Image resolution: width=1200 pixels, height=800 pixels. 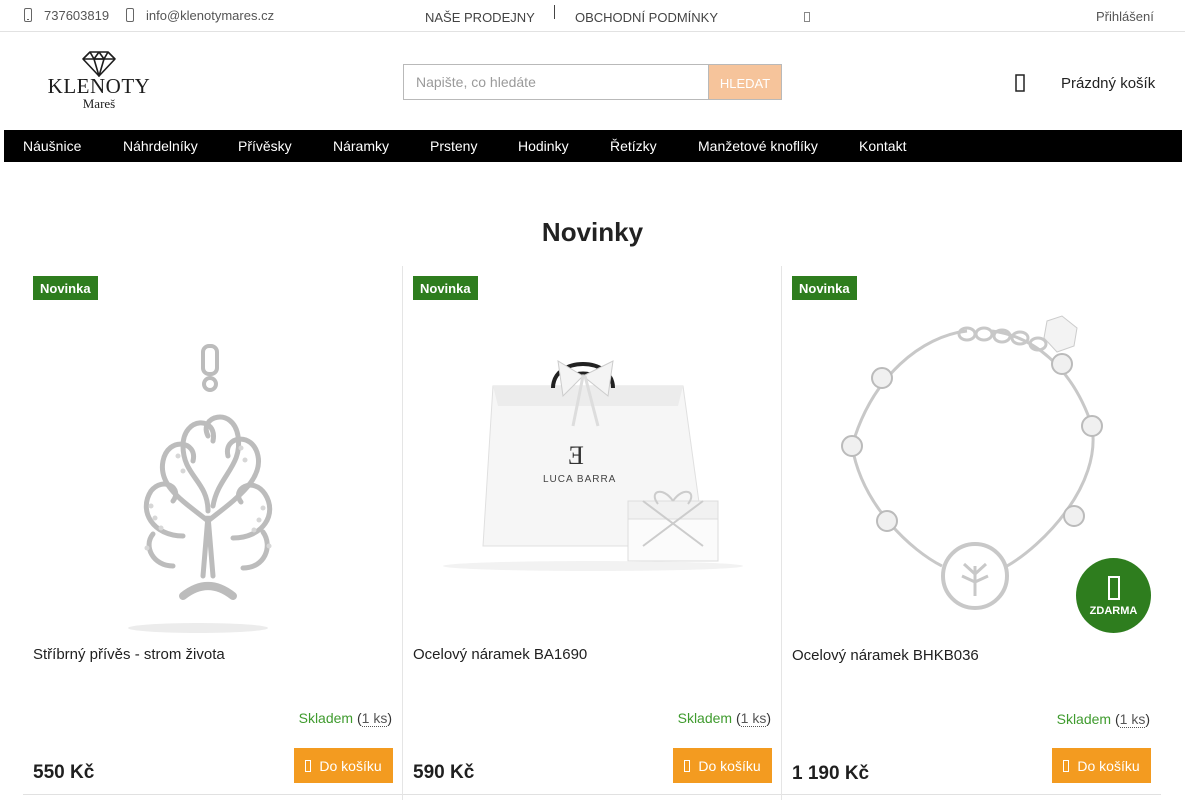 I want to click on cart-link: Prázdný košík, so click(x=1083, y=83).